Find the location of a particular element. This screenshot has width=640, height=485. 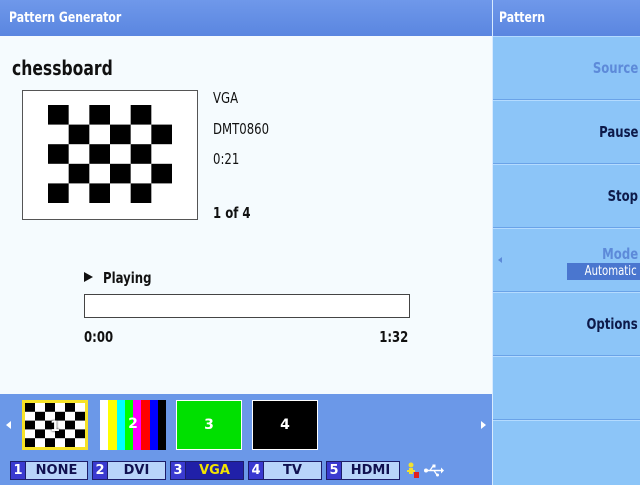

chessboard-preview-image is located at coordinates (110, 154).